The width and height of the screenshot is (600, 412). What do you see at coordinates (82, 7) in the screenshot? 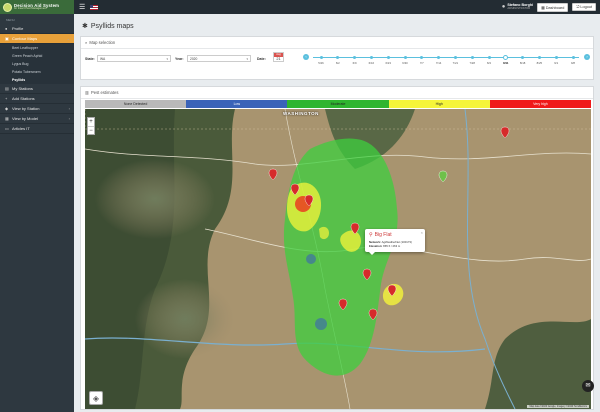
I see `hamburger-menu-icon: ☰` at bounding box center [82, 7].